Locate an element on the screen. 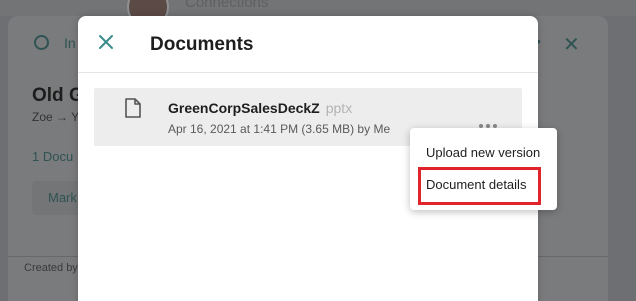  status-circle-icon is located at coordinates (41, 42).